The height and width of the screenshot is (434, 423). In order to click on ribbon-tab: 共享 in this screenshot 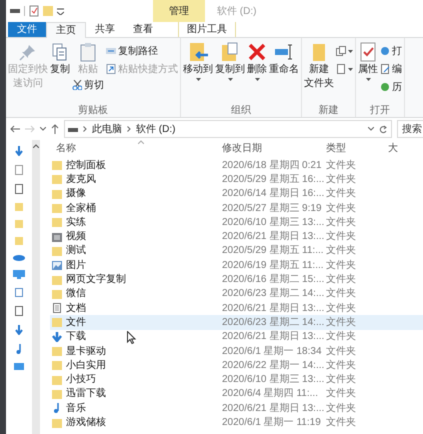, I will do `click(105, 29)`.